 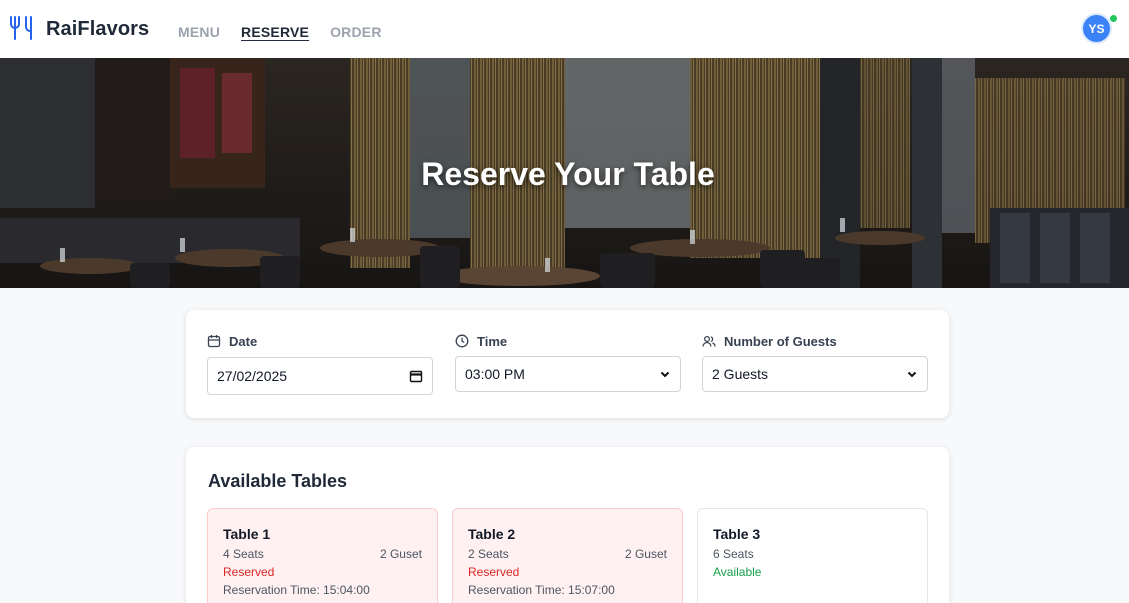 What do you see at coordinates (541, 590) in the screenshot?
I see `reservation-time: Reservation Time: 15:07:00` at bounding box center [541, 590].